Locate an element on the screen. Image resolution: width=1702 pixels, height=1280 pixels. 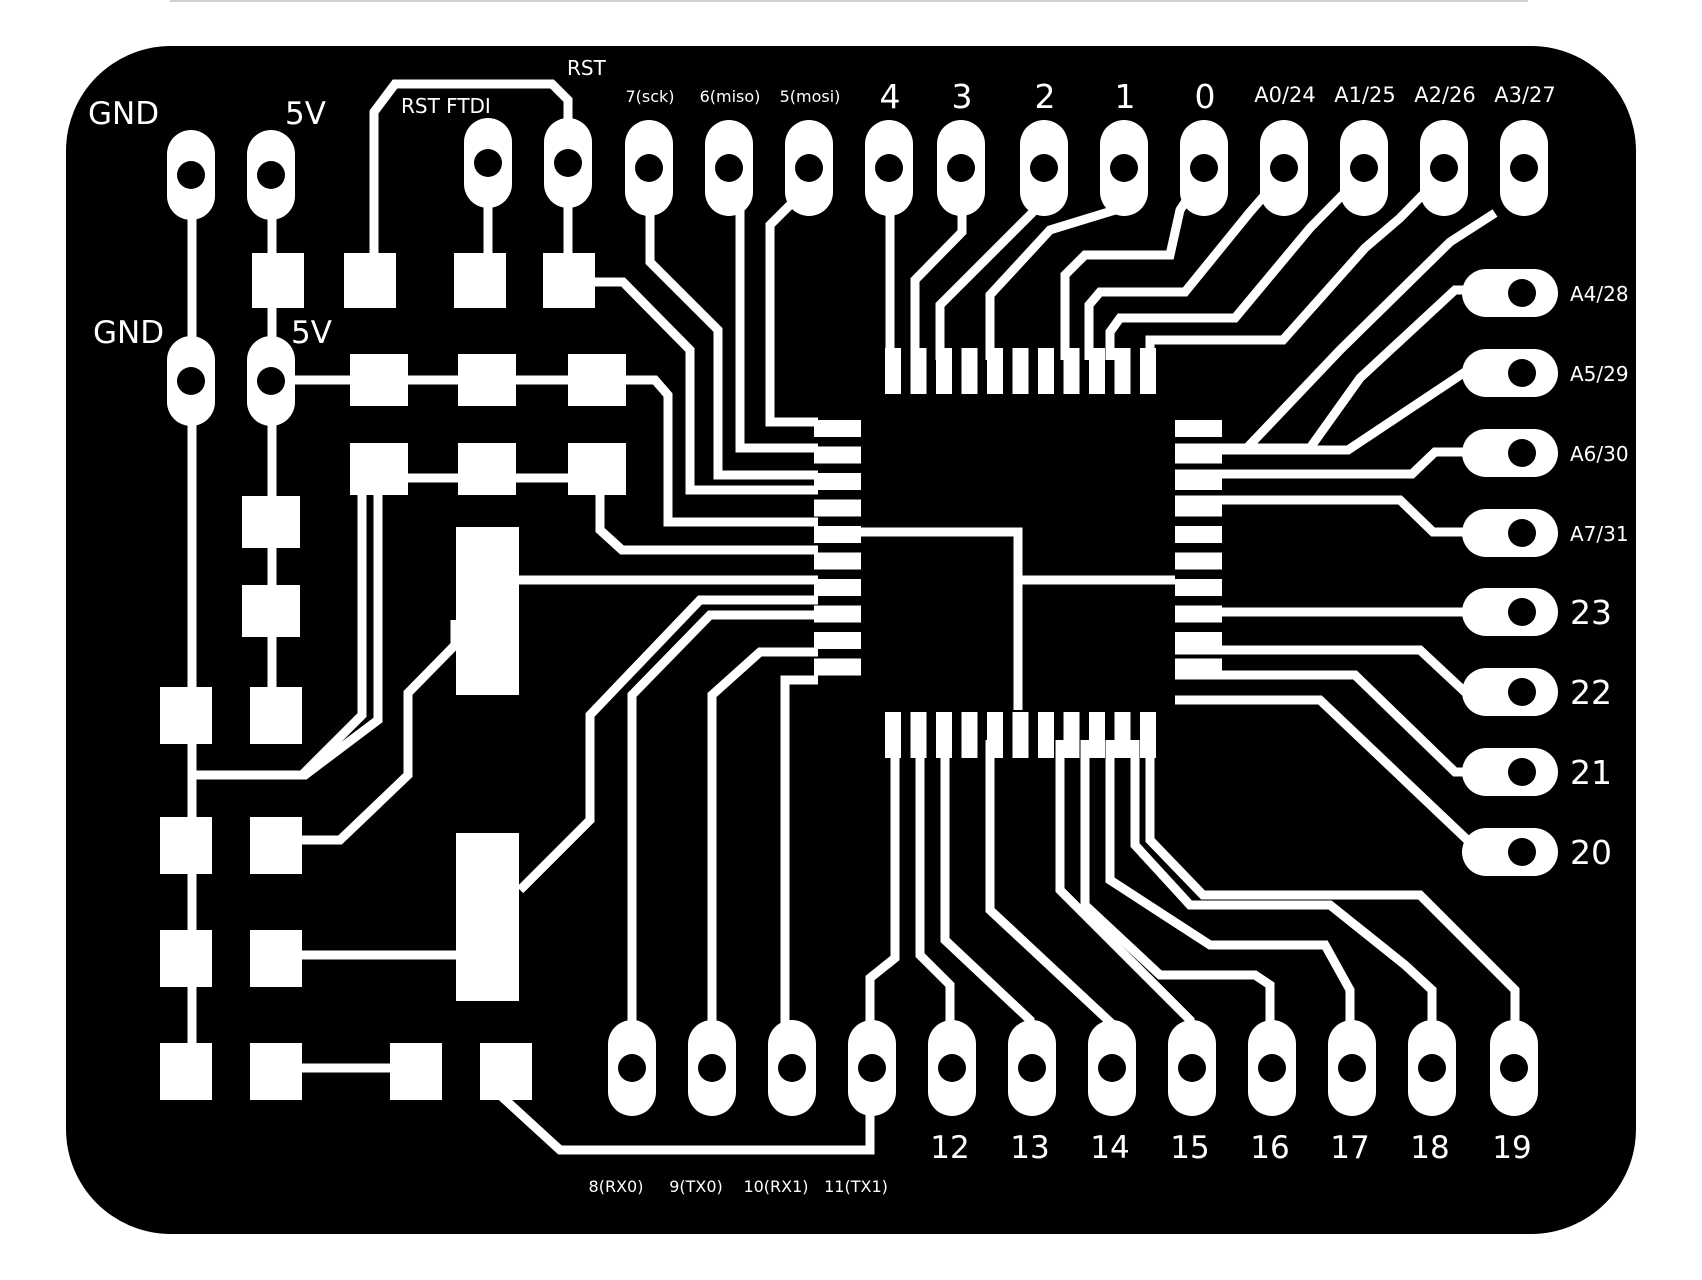
pin-label: A7/31 is located at coordinates (1599, 534).